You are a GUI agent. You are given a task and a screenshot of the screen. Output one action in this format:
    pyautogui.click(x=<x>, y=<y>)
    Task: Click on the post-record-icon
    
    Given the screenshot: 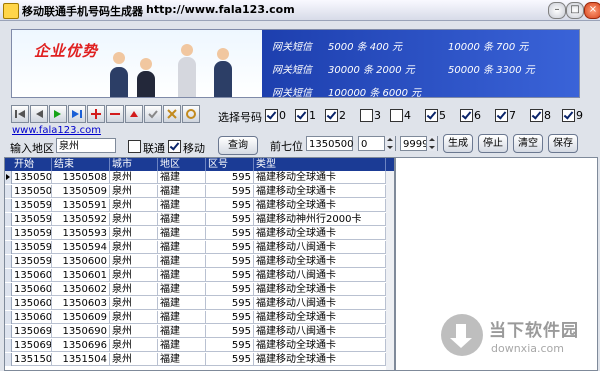 What is the action you would take?
    pyautogui.click(x=153, y=114)
    